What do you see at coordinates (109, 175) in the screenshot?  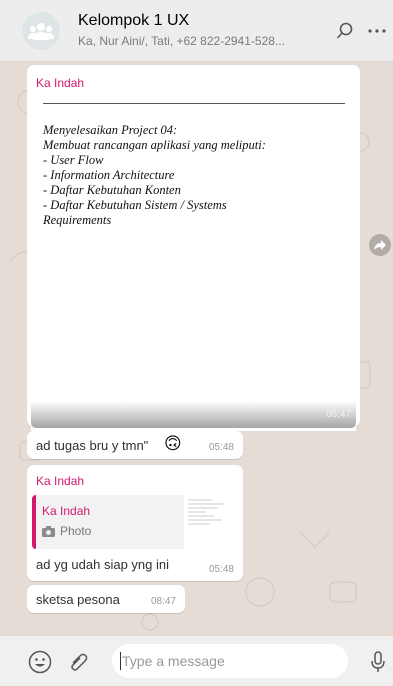 I see `document-line: - Information Architecture` at bounding box center [109, 175].